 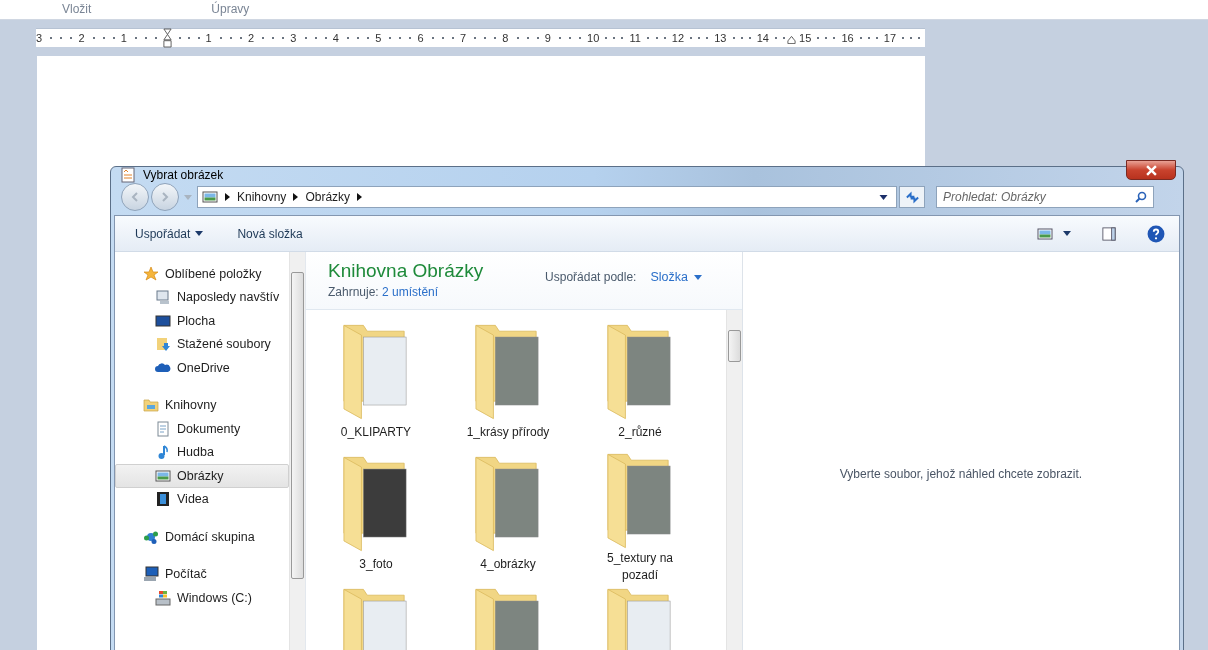 What do you see at coordinates (792, 40) in the screenshot?
I see `right-indent-marker-icon` at bounding box center [792, 40].